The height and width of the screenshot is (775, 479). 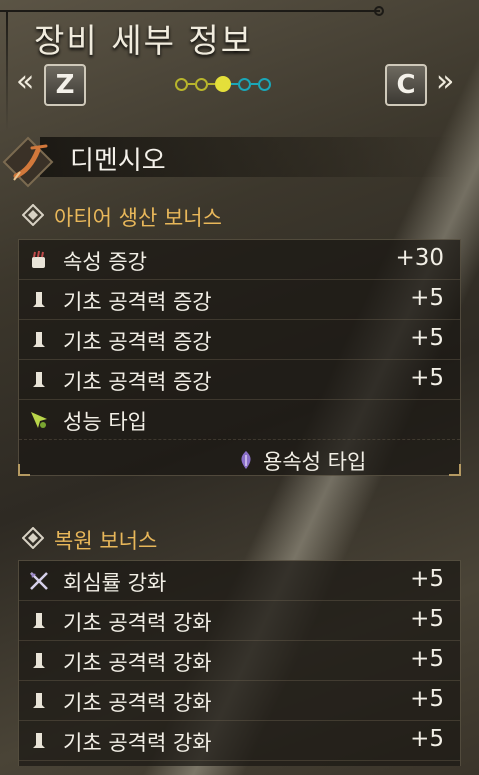 I want to click on bonus-value: +30, so click(x=419, y=258).